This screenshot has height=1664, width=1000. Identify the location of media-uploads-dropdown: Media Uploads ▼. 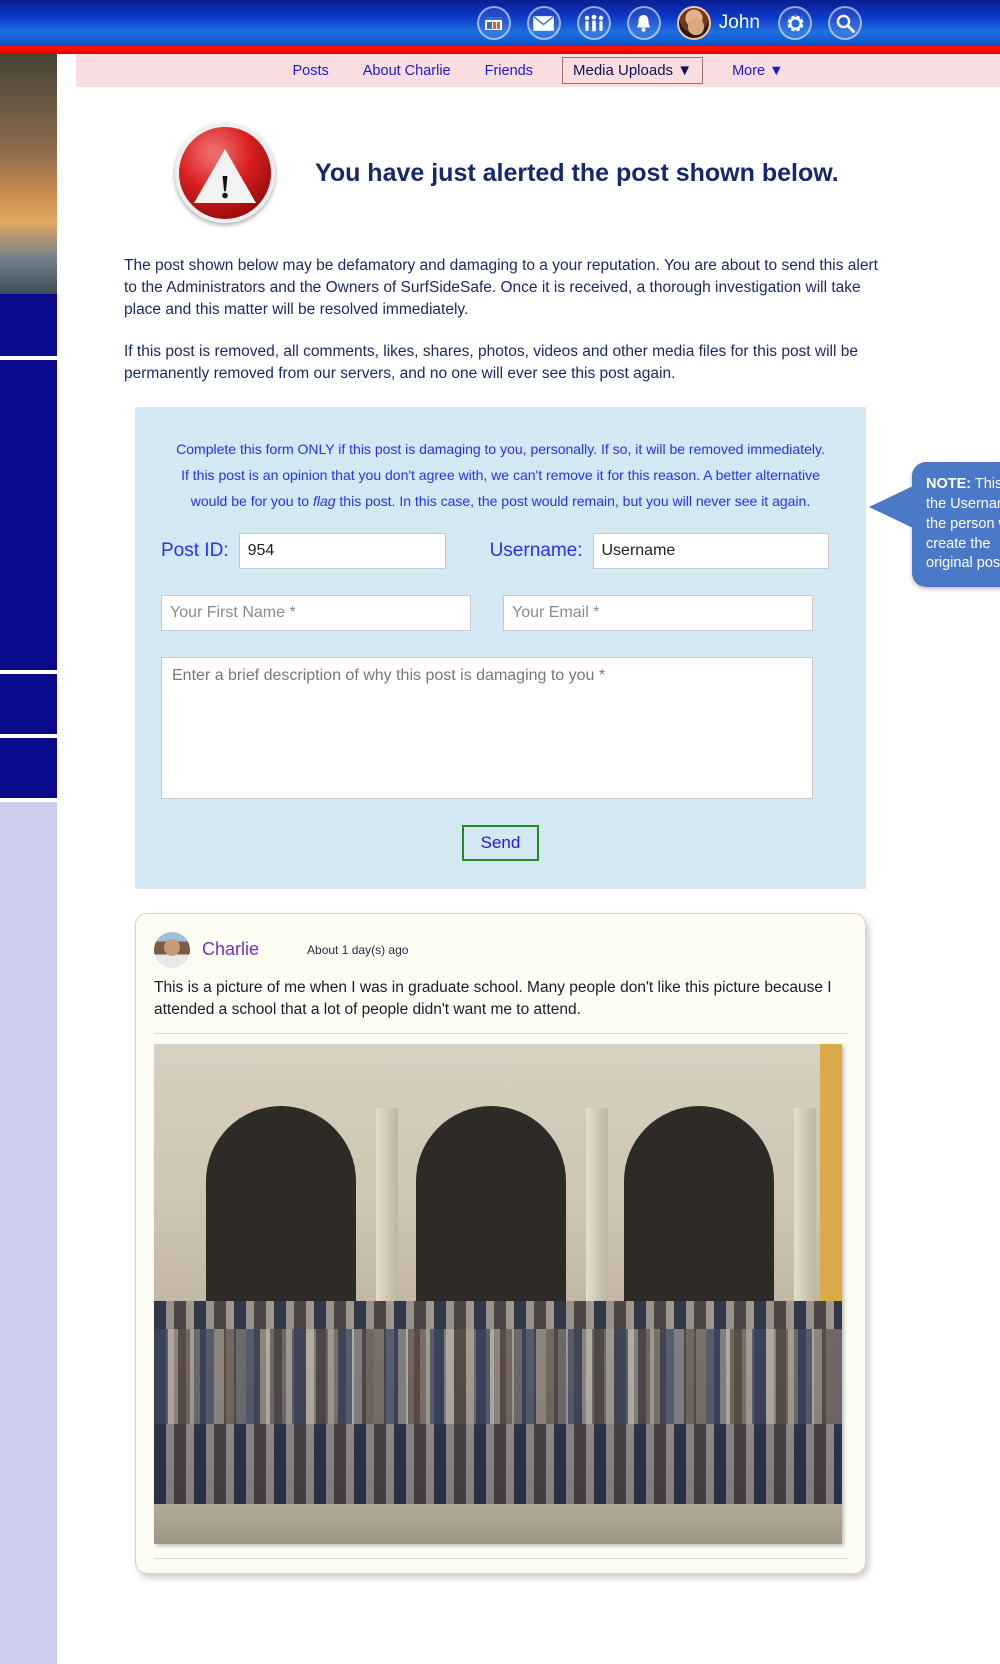
(632, 70).